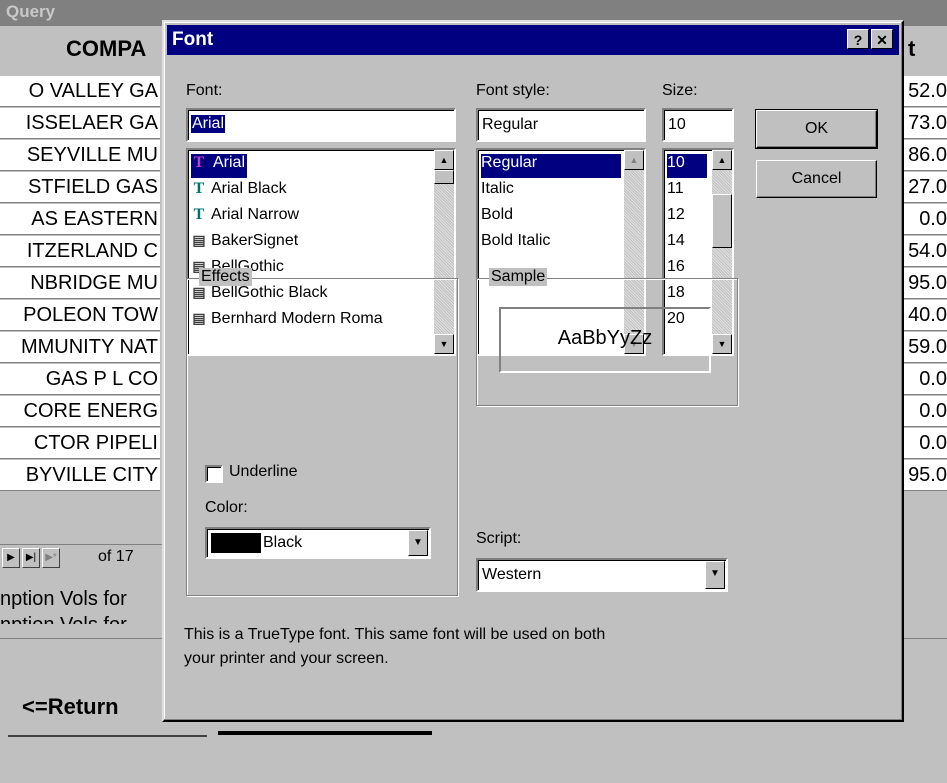 The image size is (947, 783). What do you see at coordinates (92, 187) in the screenshot?
I see `grid-cell: STFIELD GAS` at bounding box center [92, 187].